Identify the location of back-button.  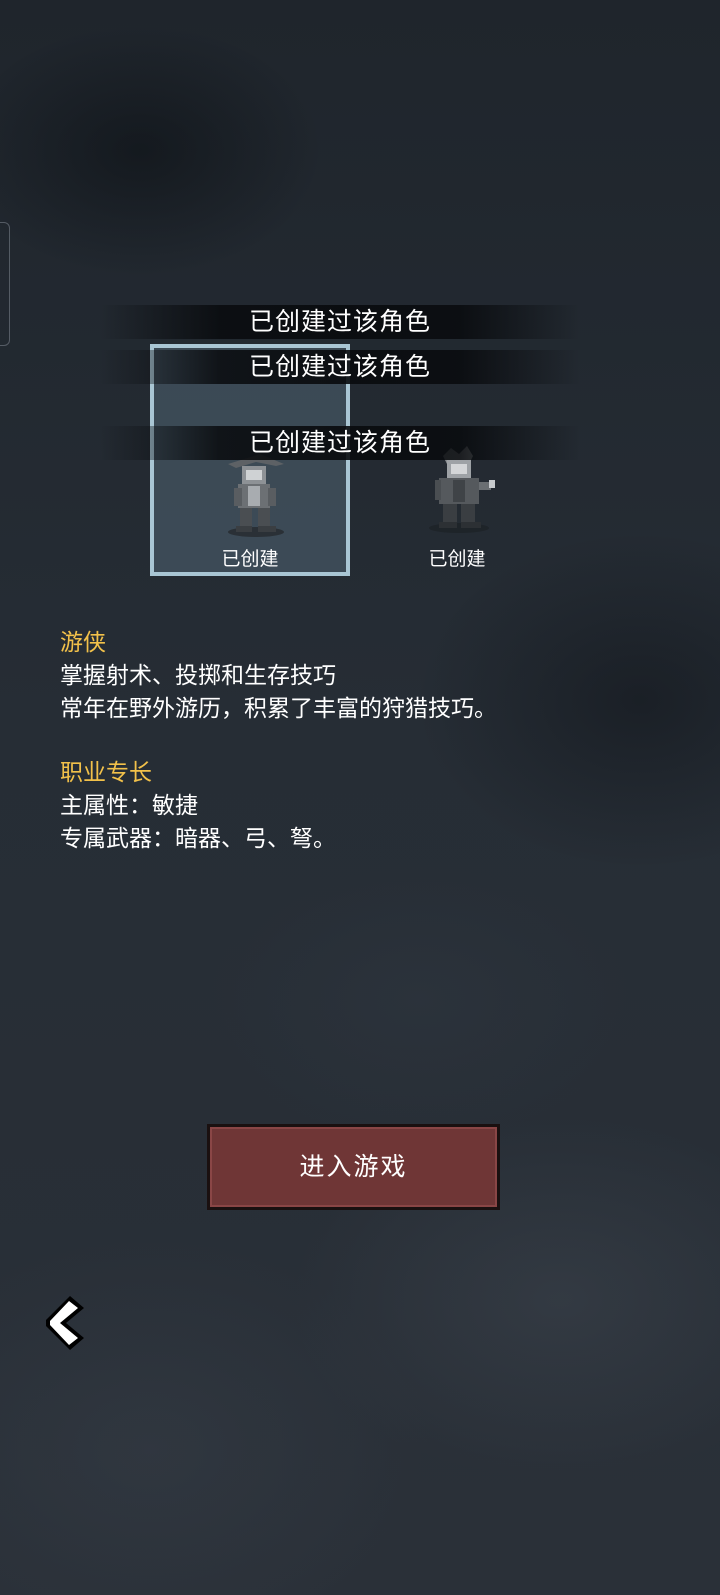
(66, 1323).